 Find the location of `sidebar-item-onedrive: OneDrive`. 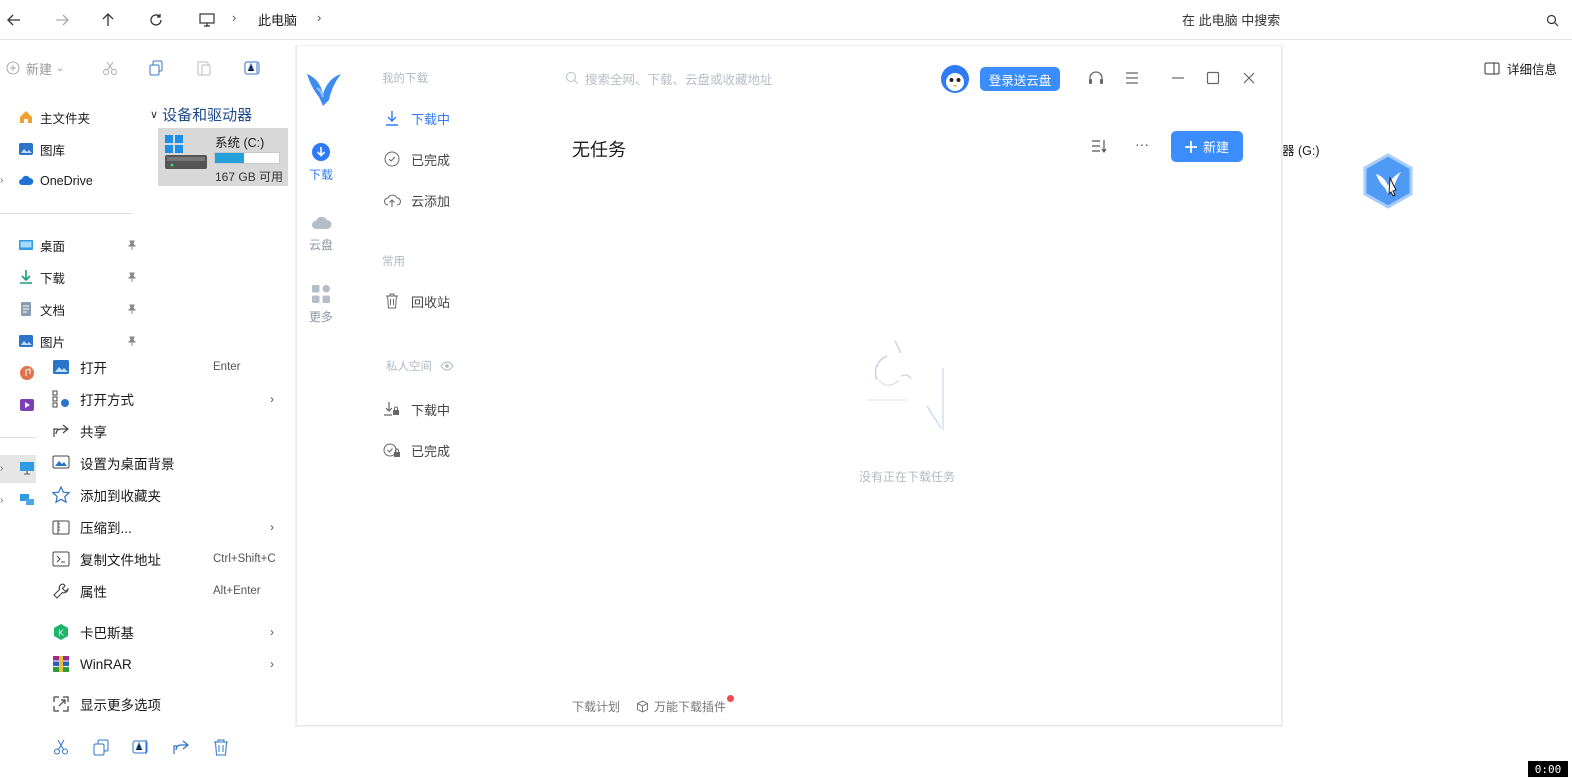

sidebar-item-onedrive: OneDrive is located at coordinates (55, 181).